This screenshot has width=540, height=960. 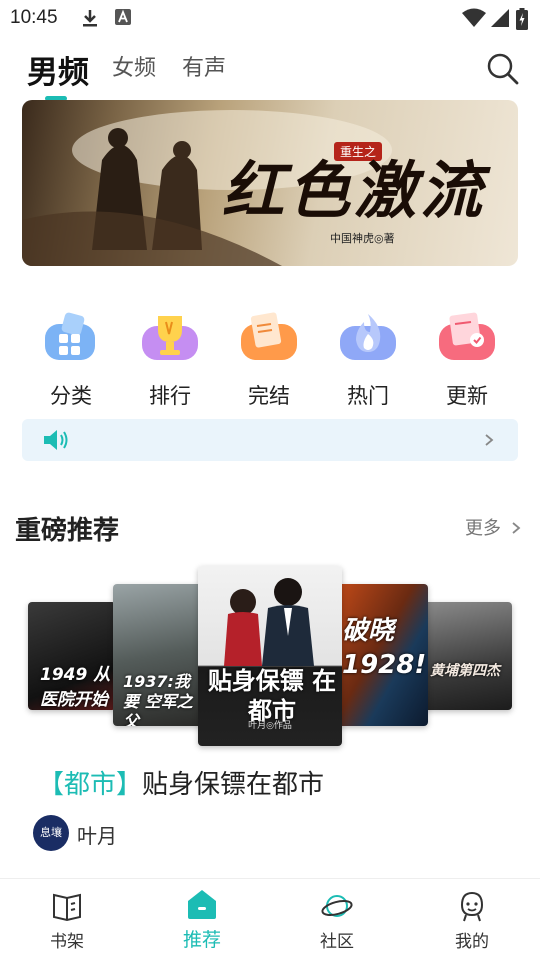 I want to click on app-a-icon, so click(x=123, y=17).